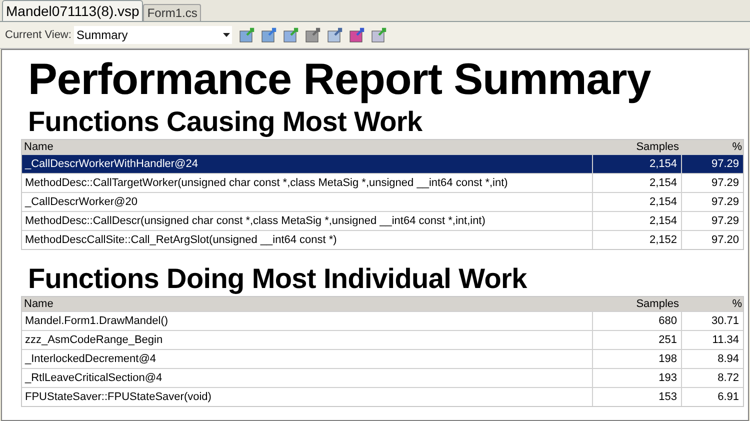  I want to click on table-cell: 2,152, so click(636, 240).